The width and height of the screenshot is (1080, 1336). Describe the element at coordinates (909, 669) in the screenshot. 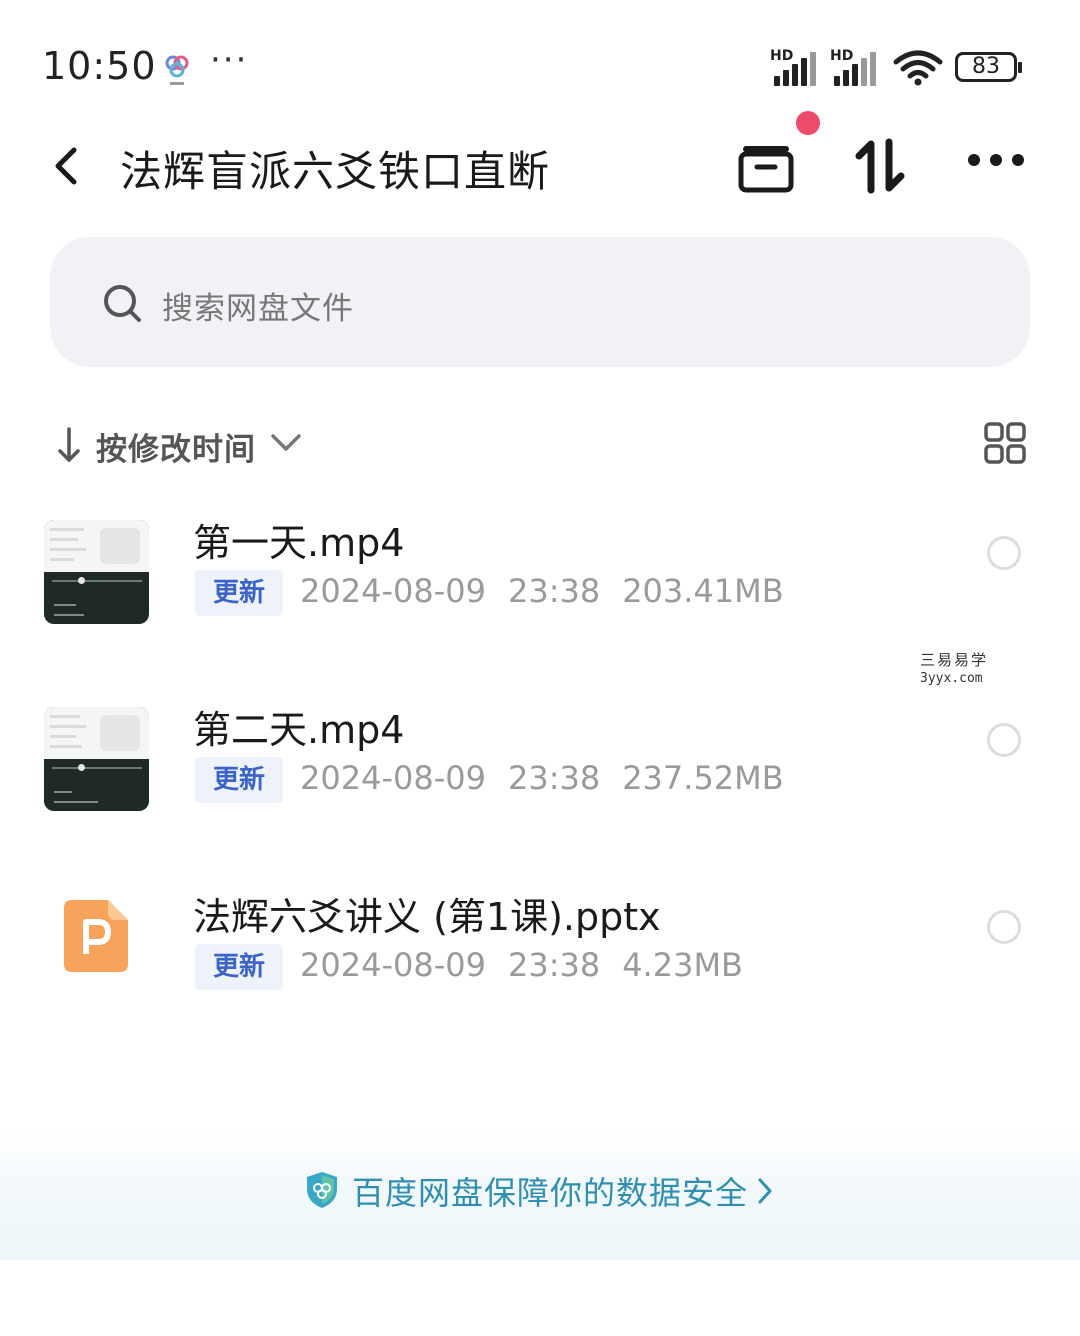

I see `site-watermark: 三易易学 3yyx.com` at that location.